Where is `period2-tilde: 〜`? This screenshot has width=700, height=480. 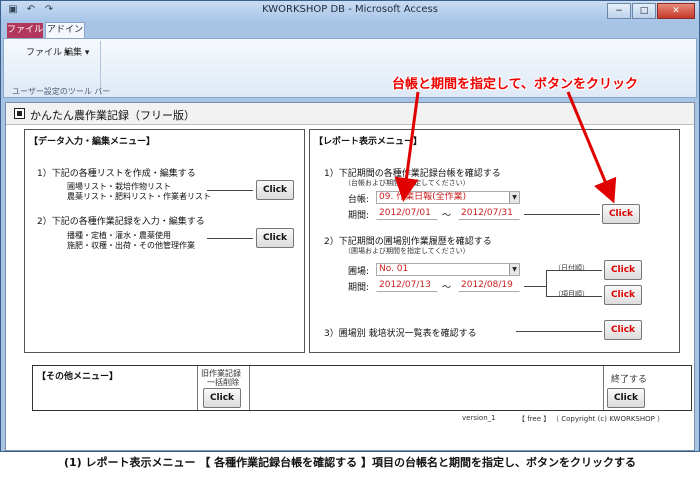
period2-tilde: 〜 is located at coordinates (447, 288).